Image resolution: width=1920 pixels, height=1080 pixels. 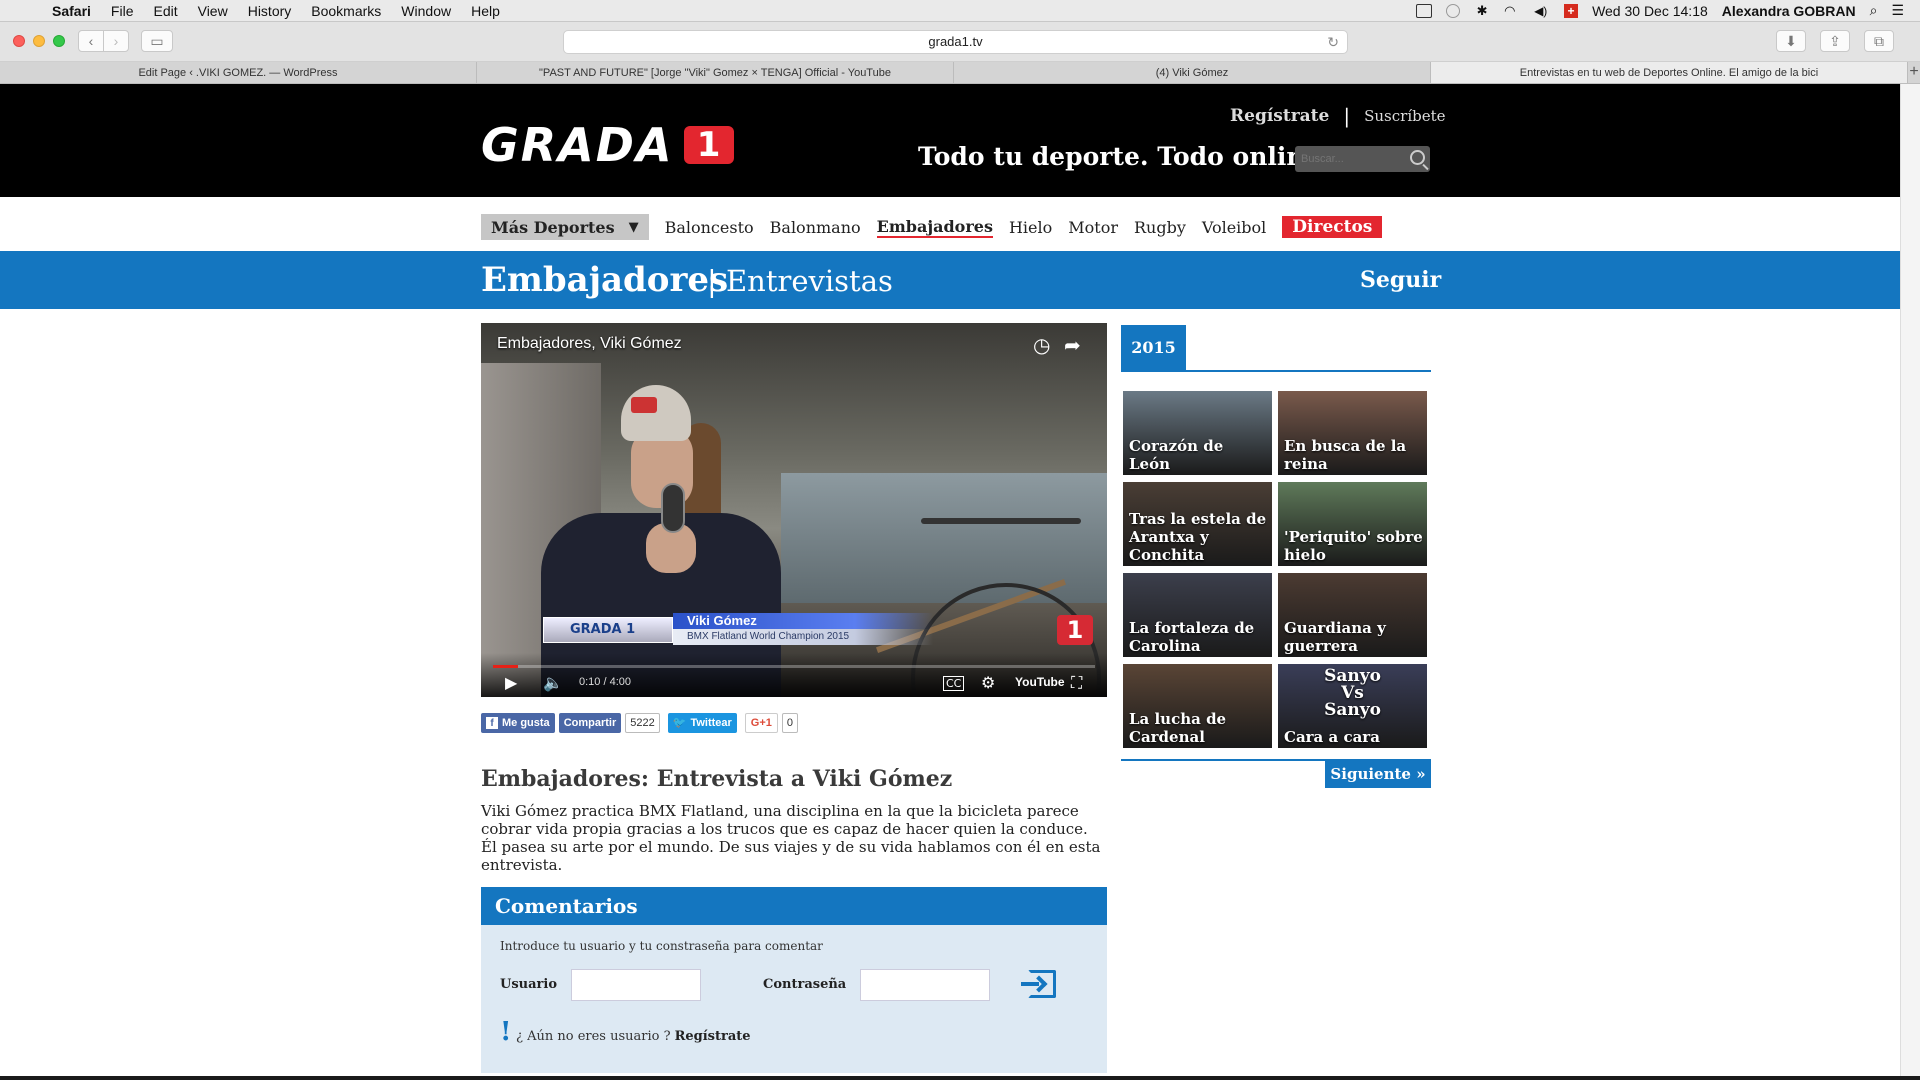 What do you see at coordinates (1234, 227) in the screenshot?
I see `nav-item-voleibol: Voleibol` at bounding box center [1234, 227].